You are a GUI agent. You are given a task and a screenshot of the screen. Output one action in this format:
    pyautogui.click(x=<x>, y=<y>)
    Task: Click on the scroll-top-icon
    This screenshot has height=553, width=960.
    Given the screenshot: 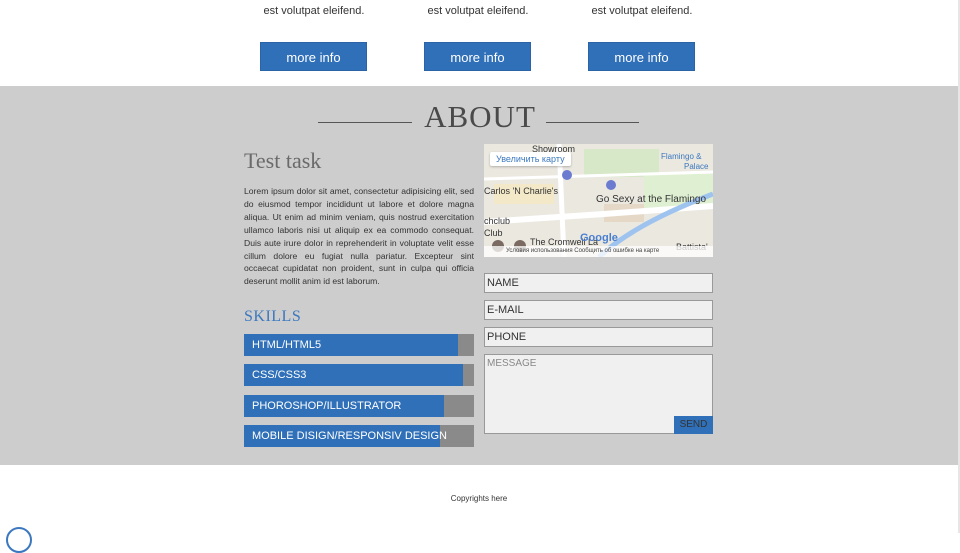 What is the action you would take?
    pyautogui.click(x=19, y=540)
    